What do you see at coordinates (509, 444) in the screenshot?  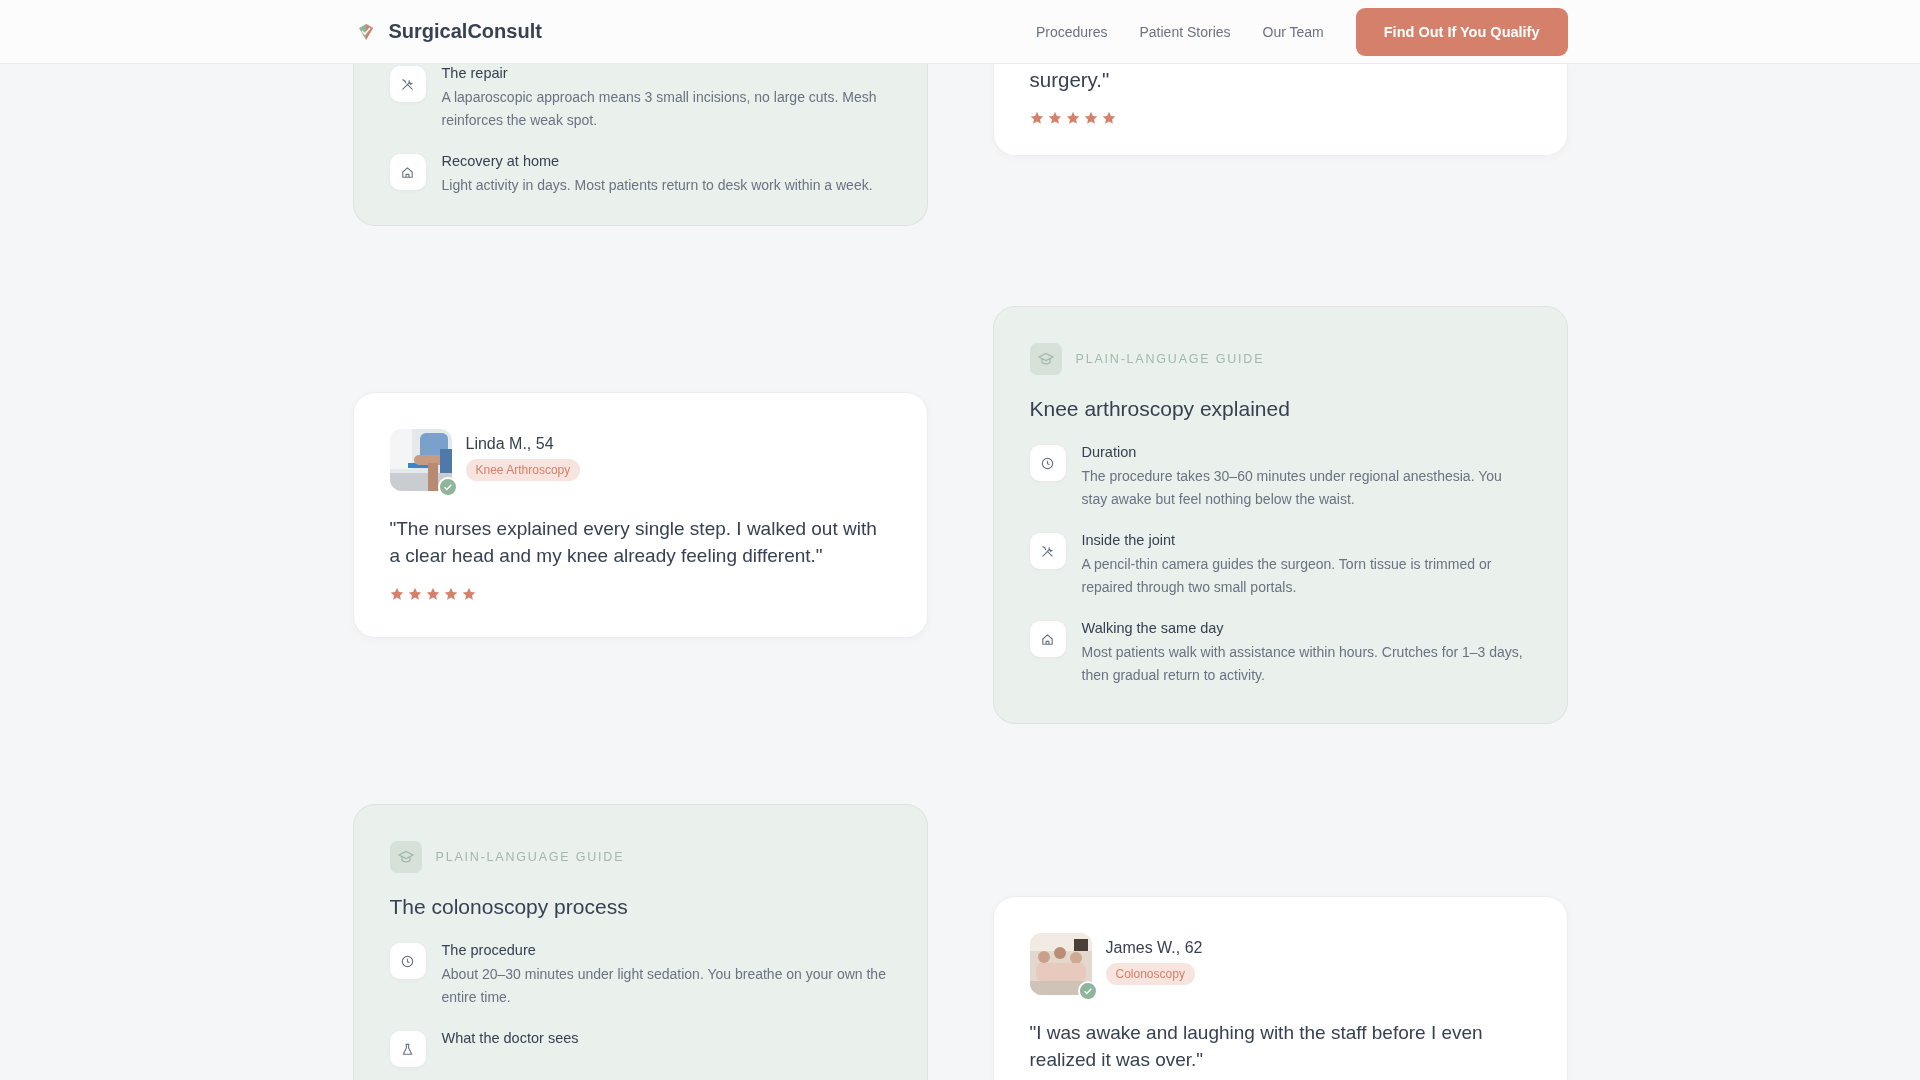 I see `patient-name: Linda M., 54` at bounding box center [509, 444].